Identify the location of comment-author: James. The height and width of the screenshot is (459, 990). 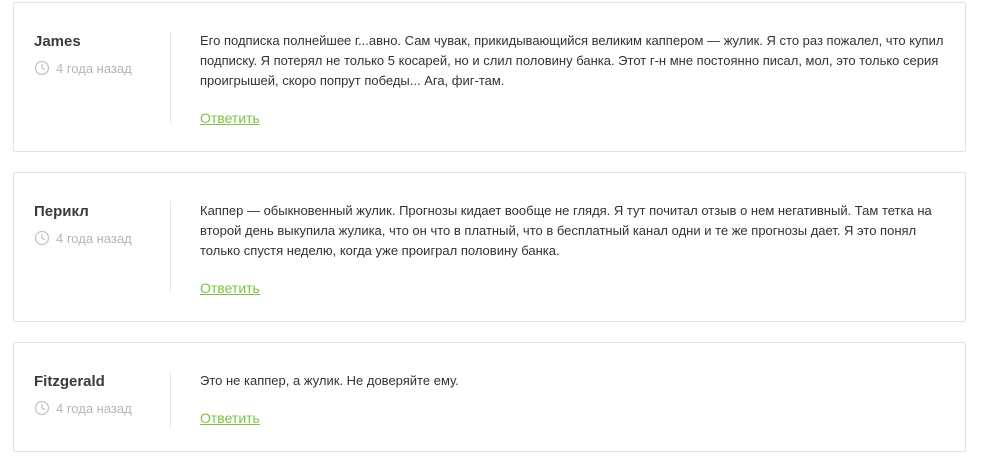
(57, 41).